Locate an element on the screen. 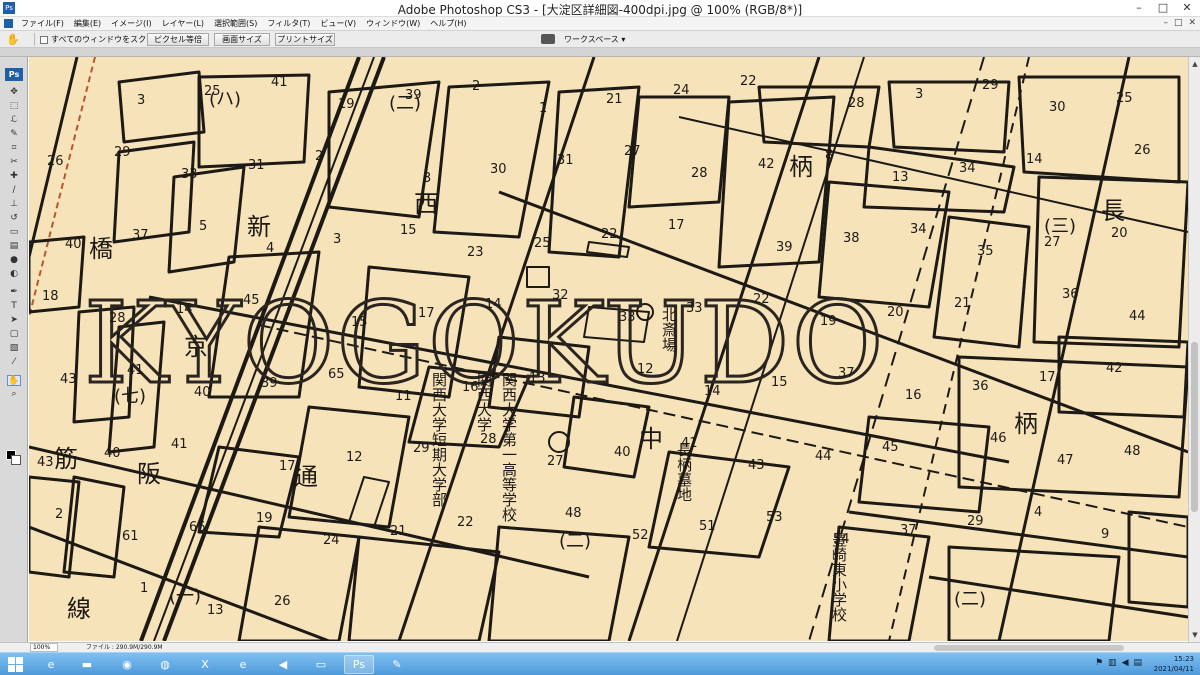 The image size is (1200, 675). blur-tool-icon: ● is located at coordinates (14, 260).